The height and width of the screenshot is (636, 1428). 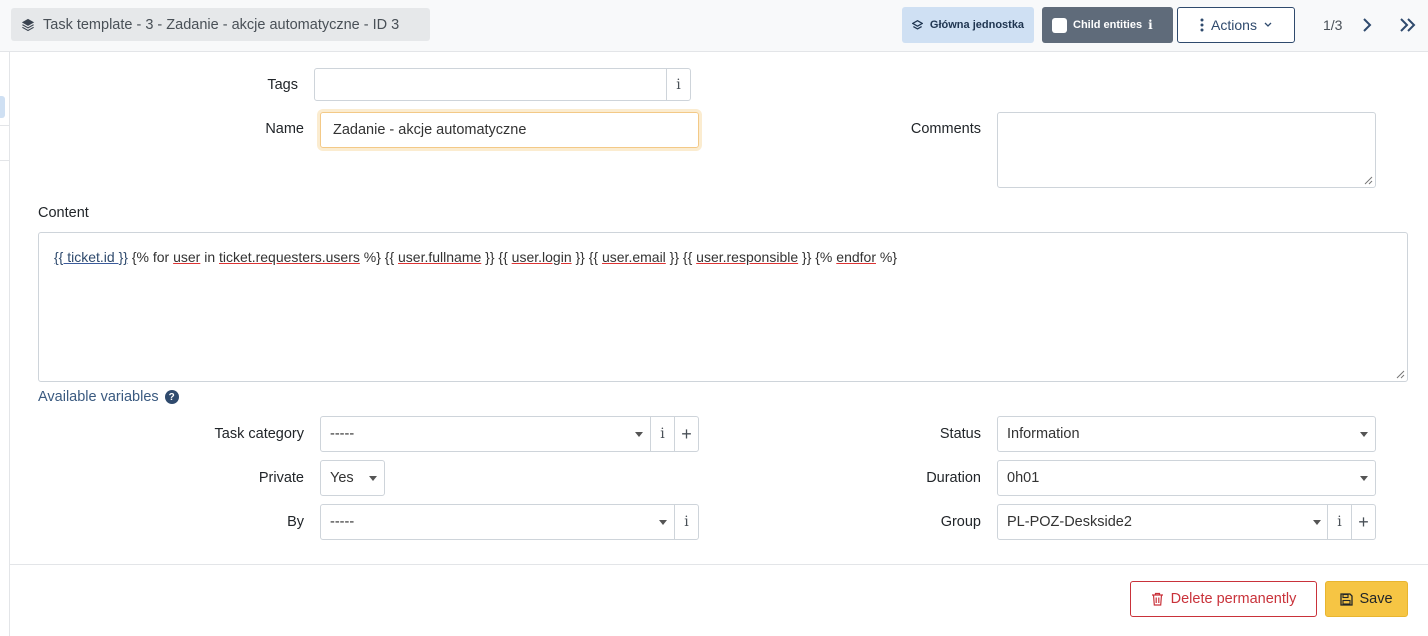 I want to click on content-token: ticket.requesters.users, so click(x=289, y=257).